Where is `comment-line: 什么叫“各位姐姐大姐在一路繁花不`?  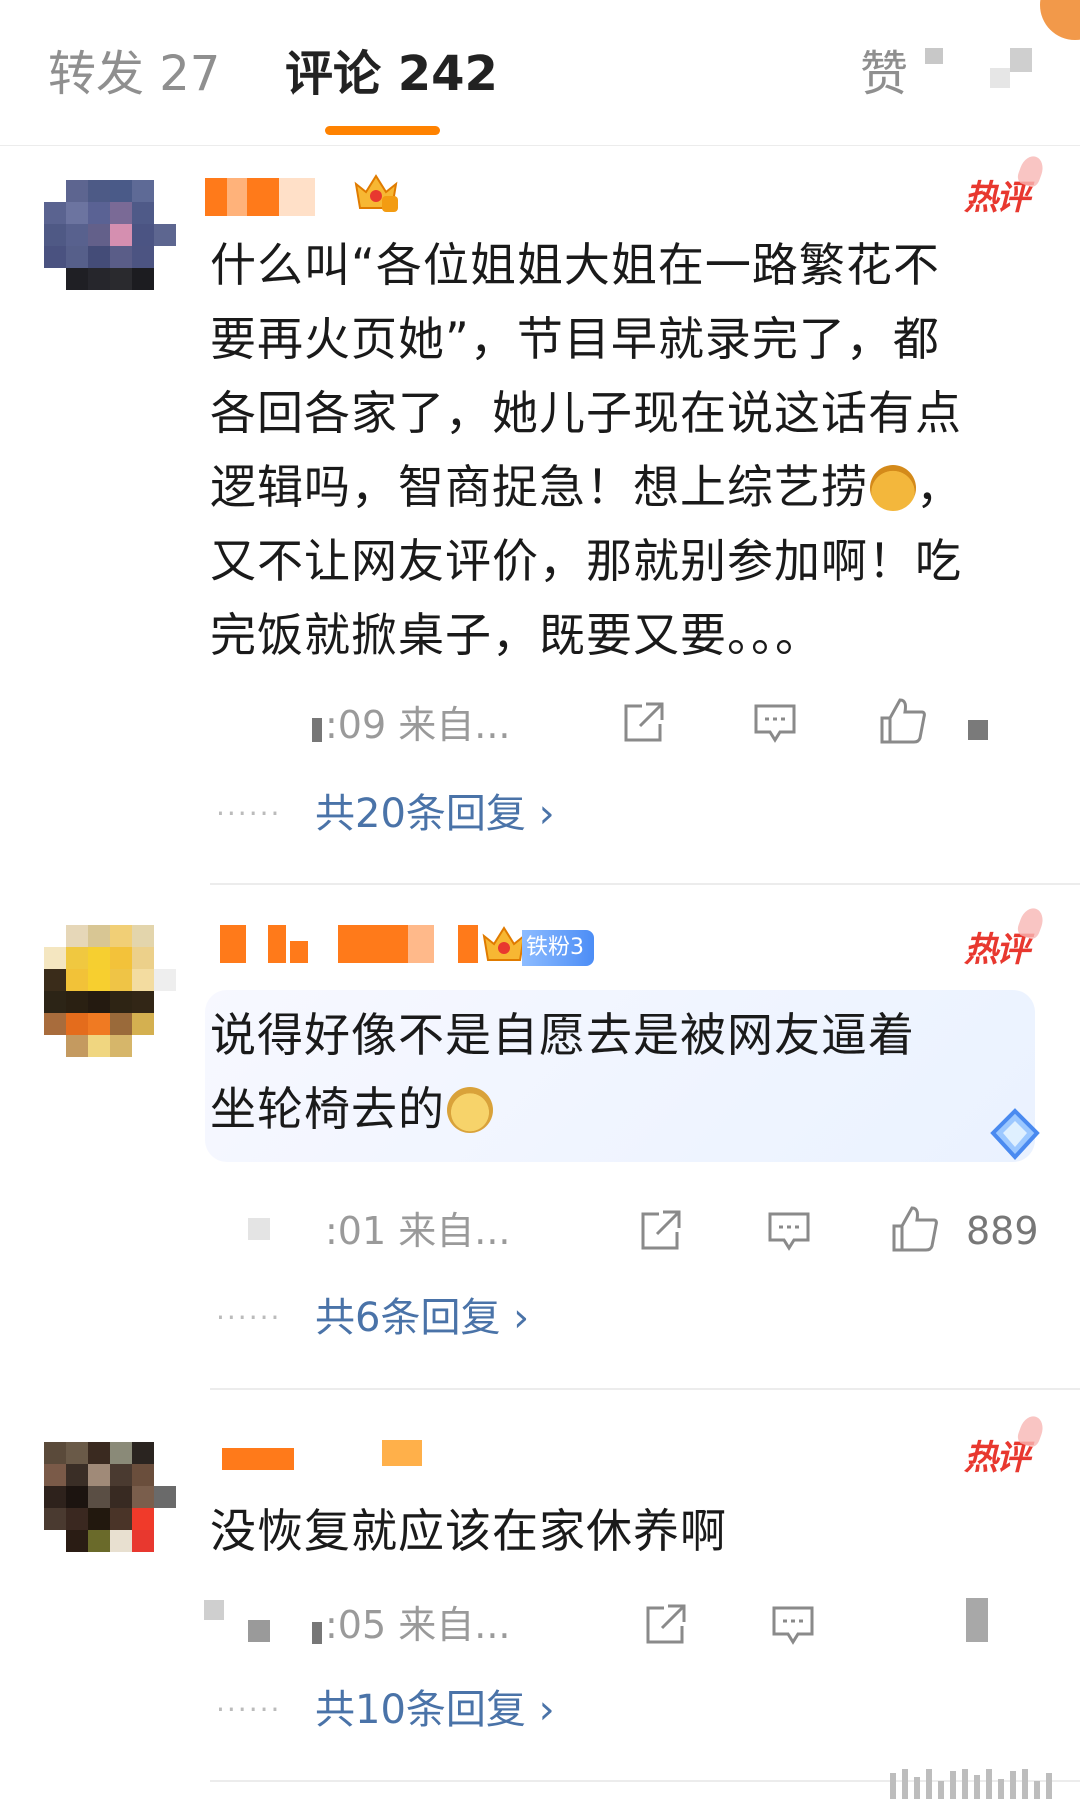
comment-line: 什么叫“各位姐姐大姐在一路繁花不 is located at coordinates (575, 265).